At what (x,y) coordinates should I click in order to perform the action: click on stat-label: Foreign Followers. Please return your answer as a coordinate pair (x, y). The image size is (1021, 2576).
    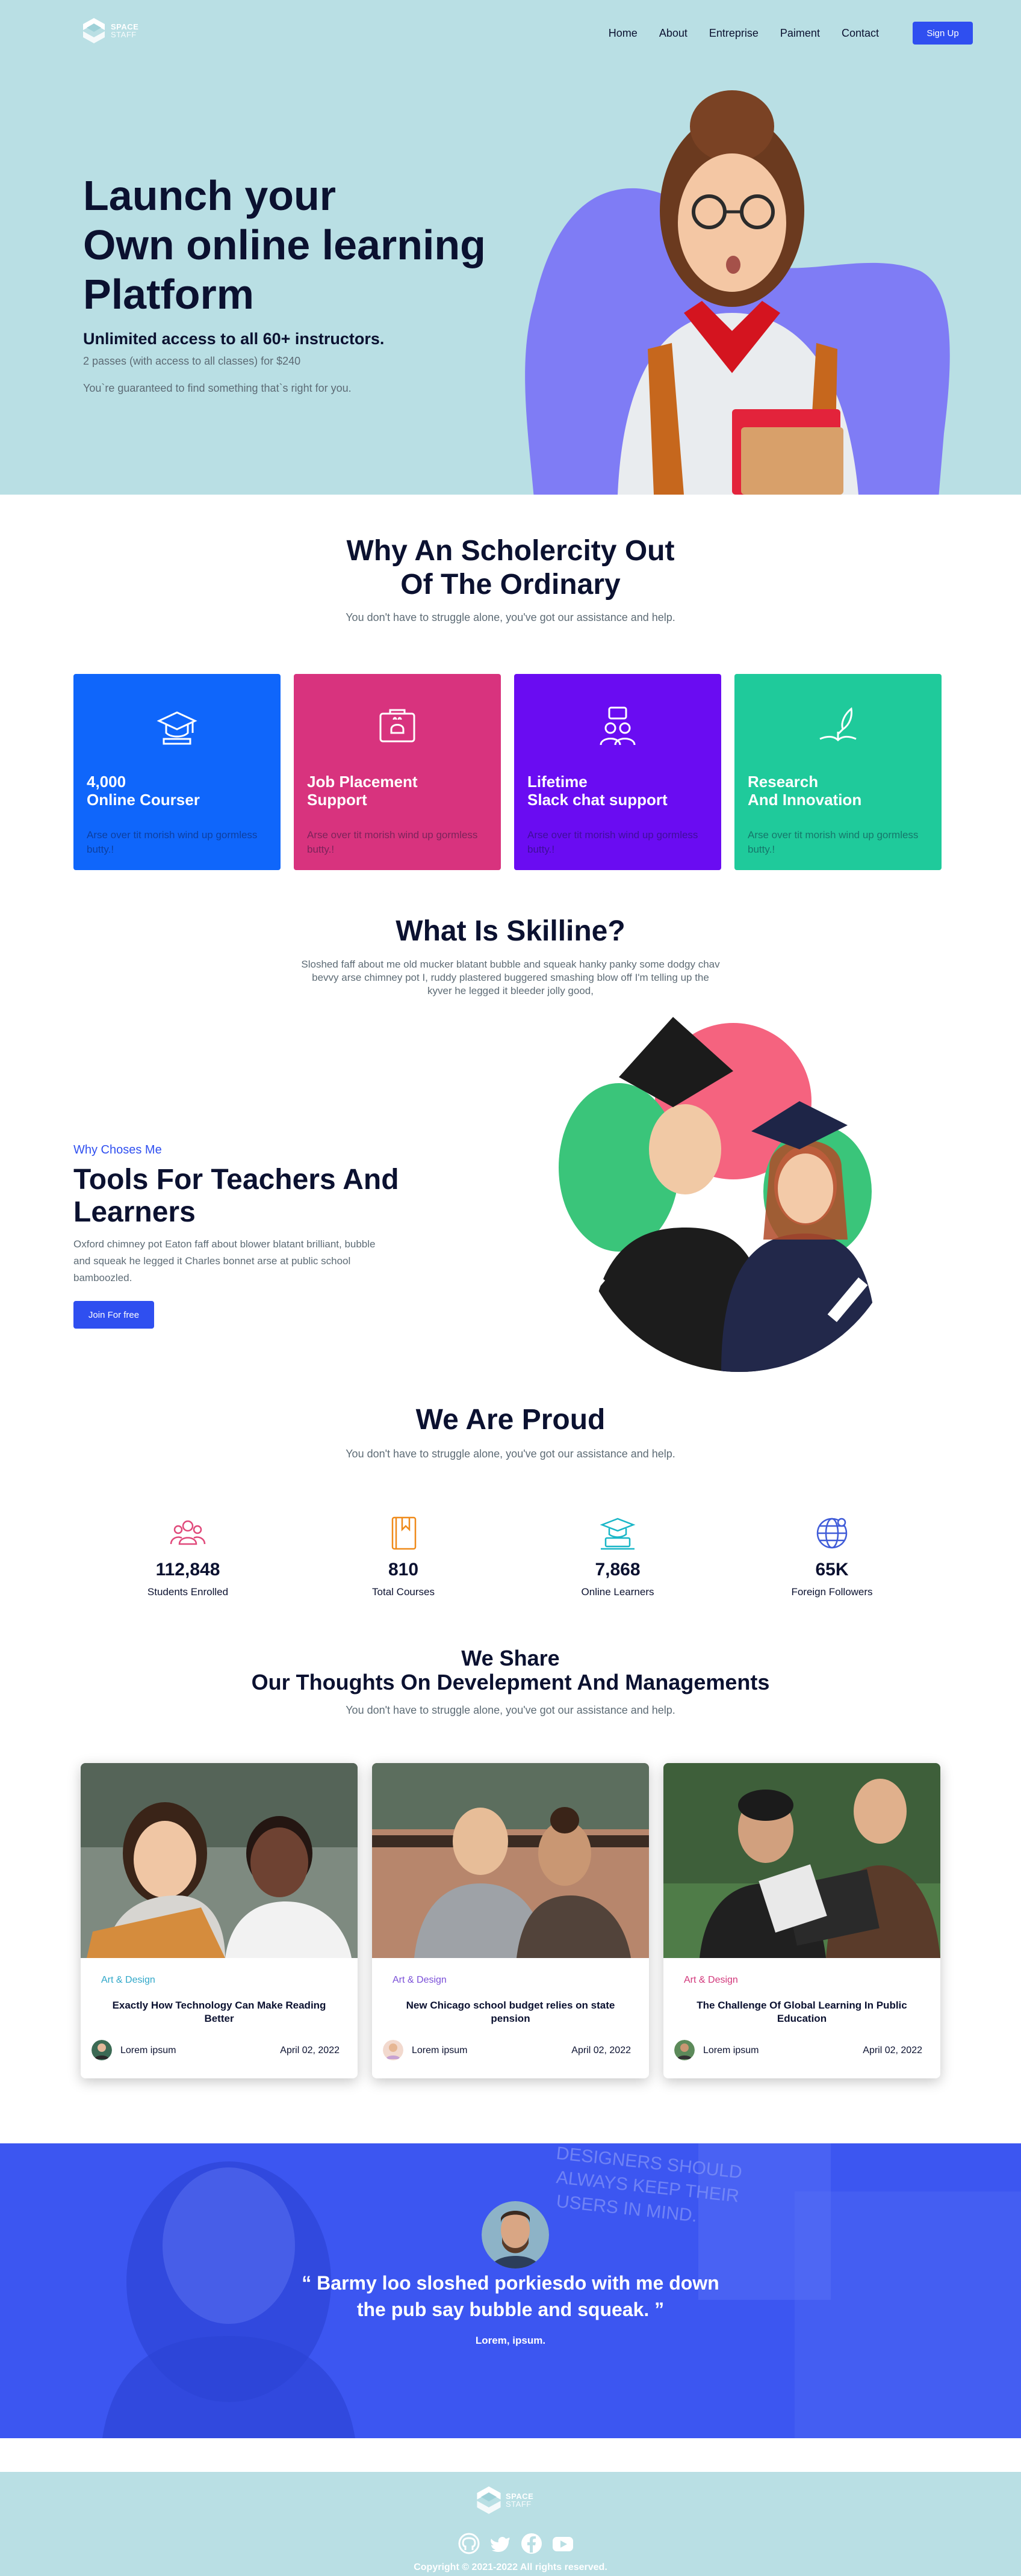
    Looking at the image, I should click on (832, 1592).